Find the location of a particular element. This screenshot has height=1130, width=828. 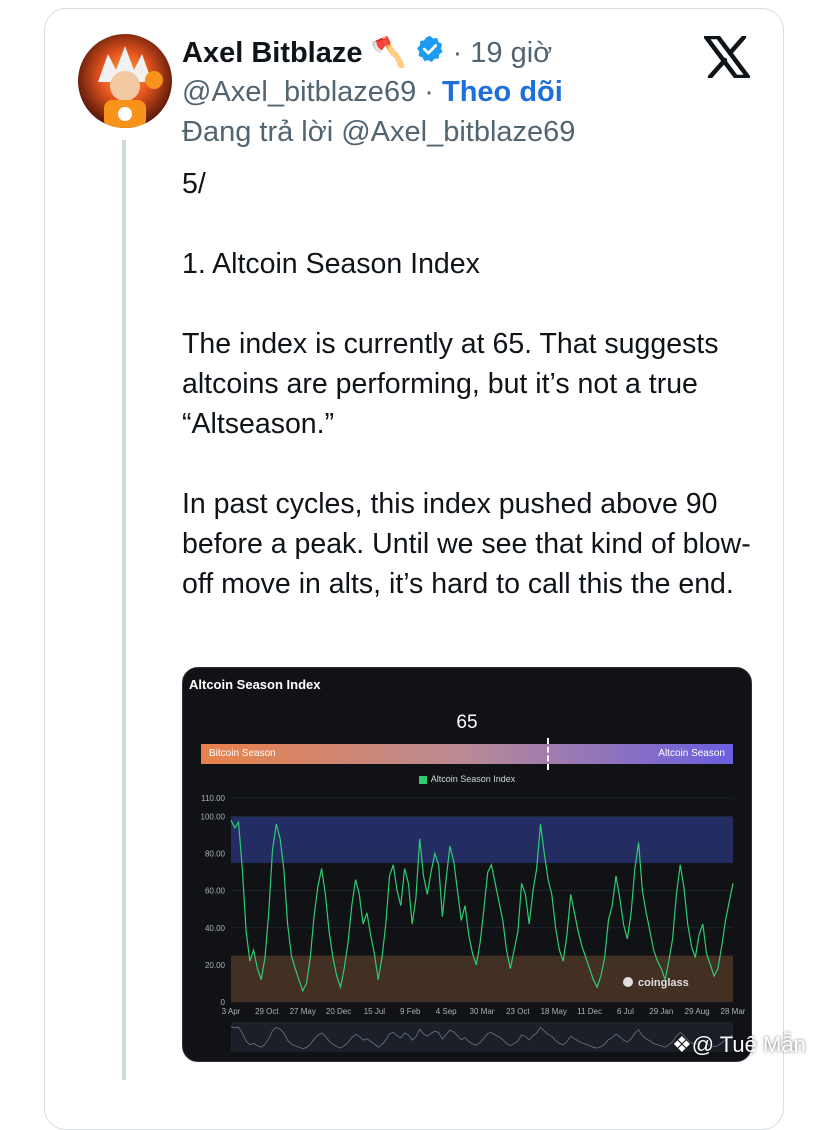

author-handle: @Axel_bitblaze69 is located at coordinates (299, 92).